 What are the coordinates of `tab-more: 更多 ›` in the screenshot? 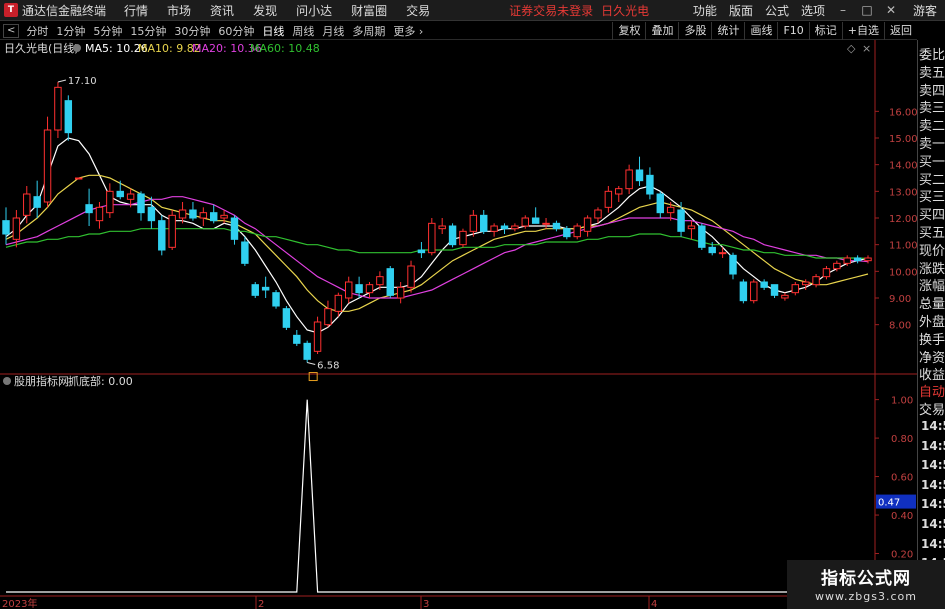 It's located at (408, 31).